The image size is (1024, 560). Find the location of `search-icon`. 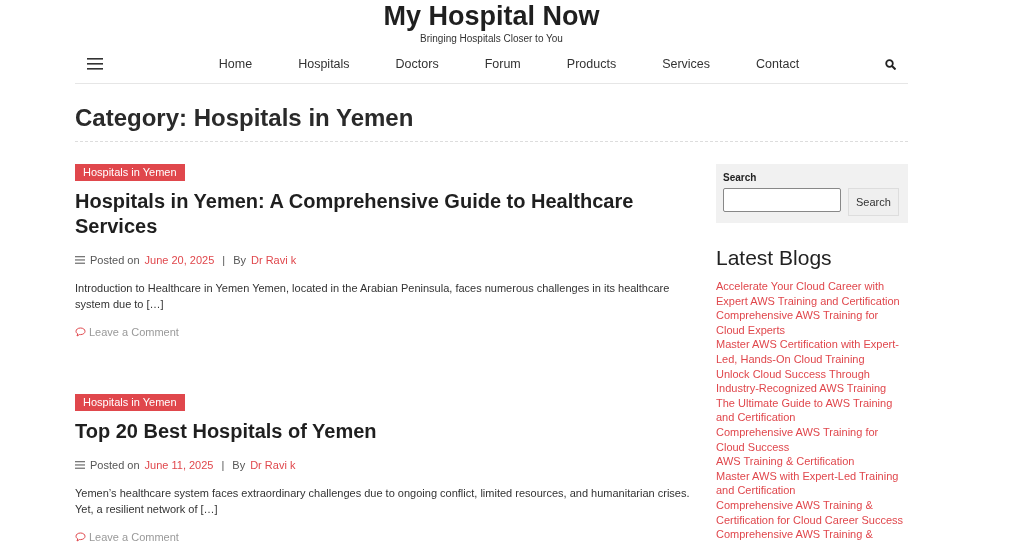

search-icon is located at coordinates (890, 64).